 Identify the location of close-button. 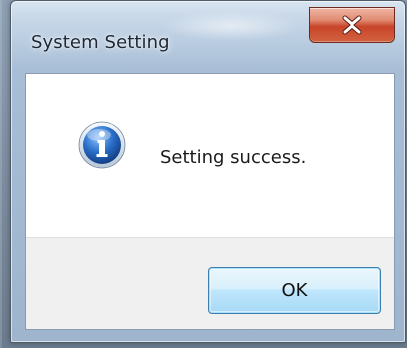
(352, 25).